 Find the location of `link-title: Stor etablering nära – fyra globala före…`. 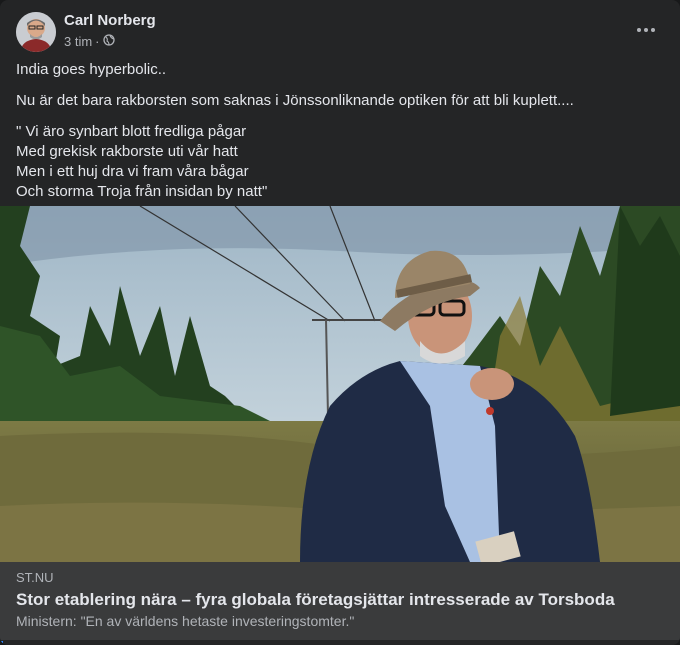

link-title: Stor etablering nära – fyra globala före… is located at coordinates (315, 600).